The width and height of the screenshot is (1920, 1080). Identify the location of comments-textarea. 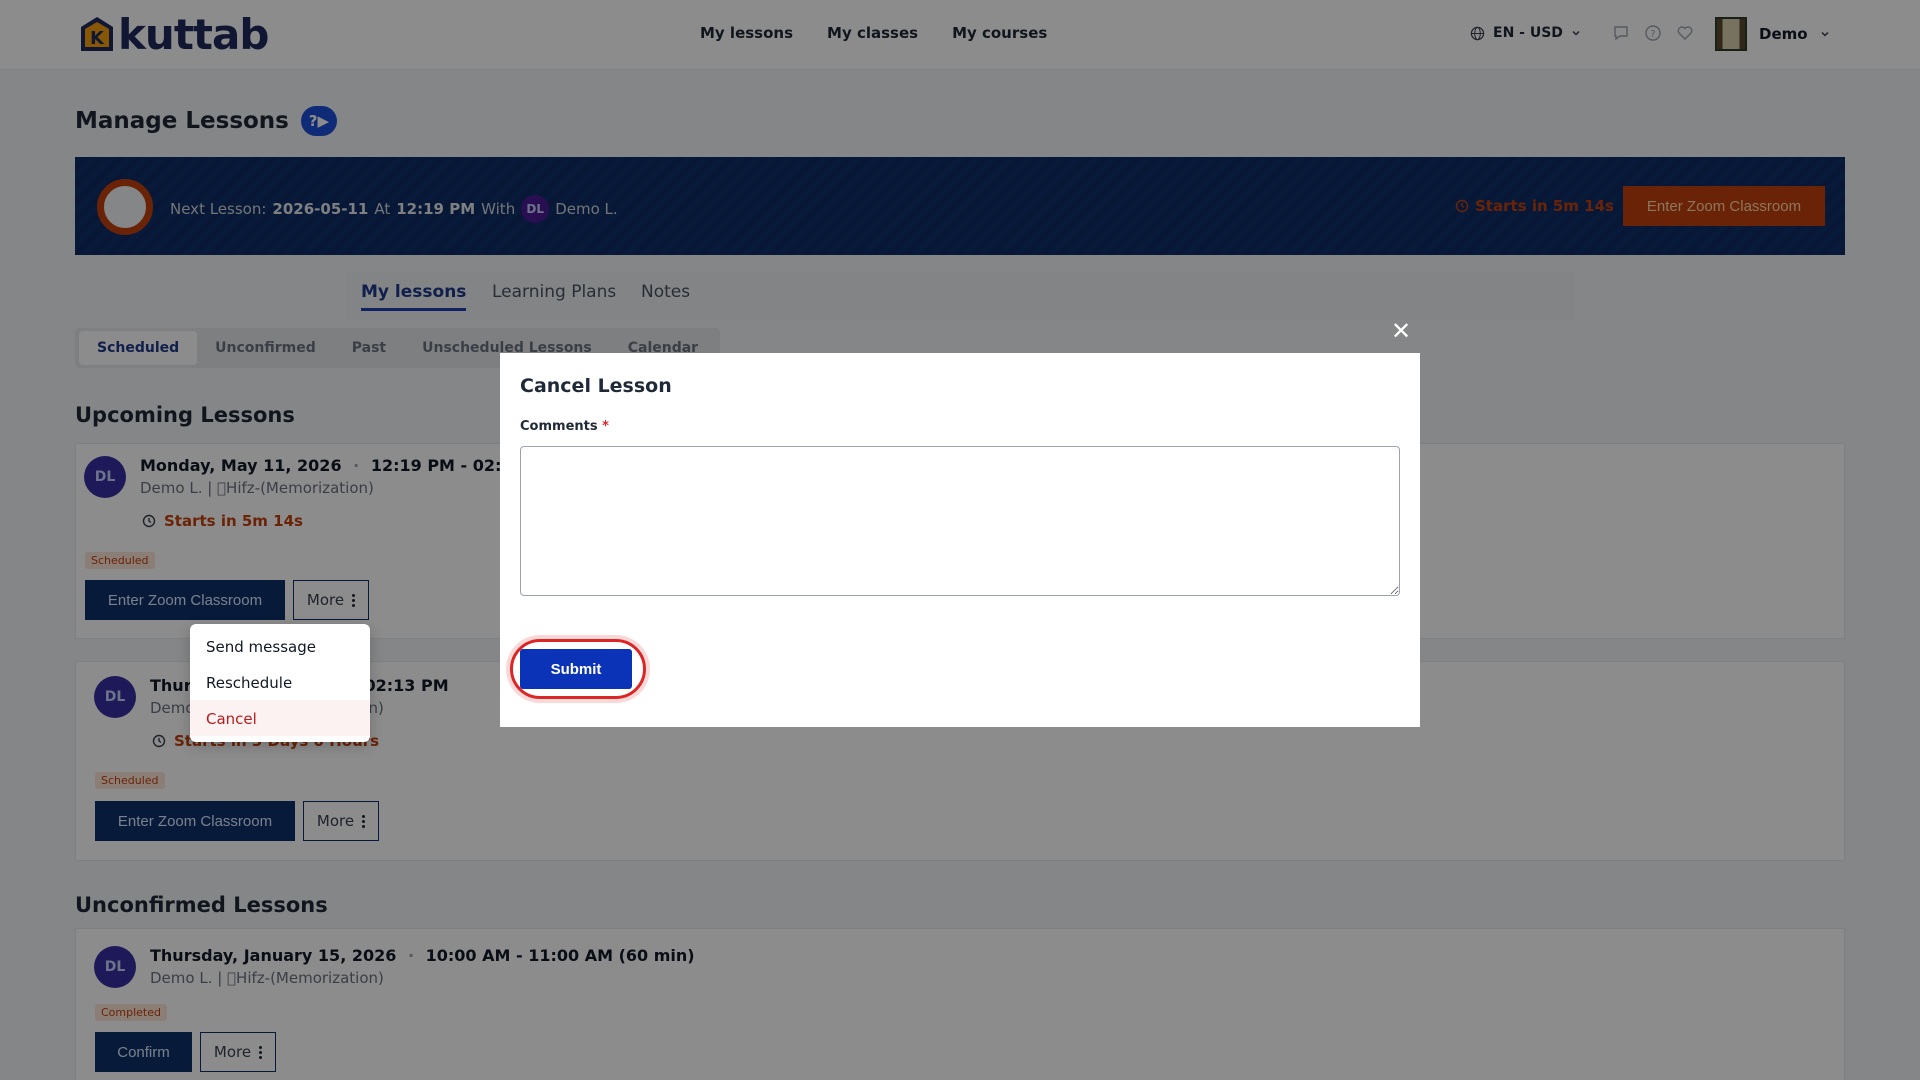
(960, 521).